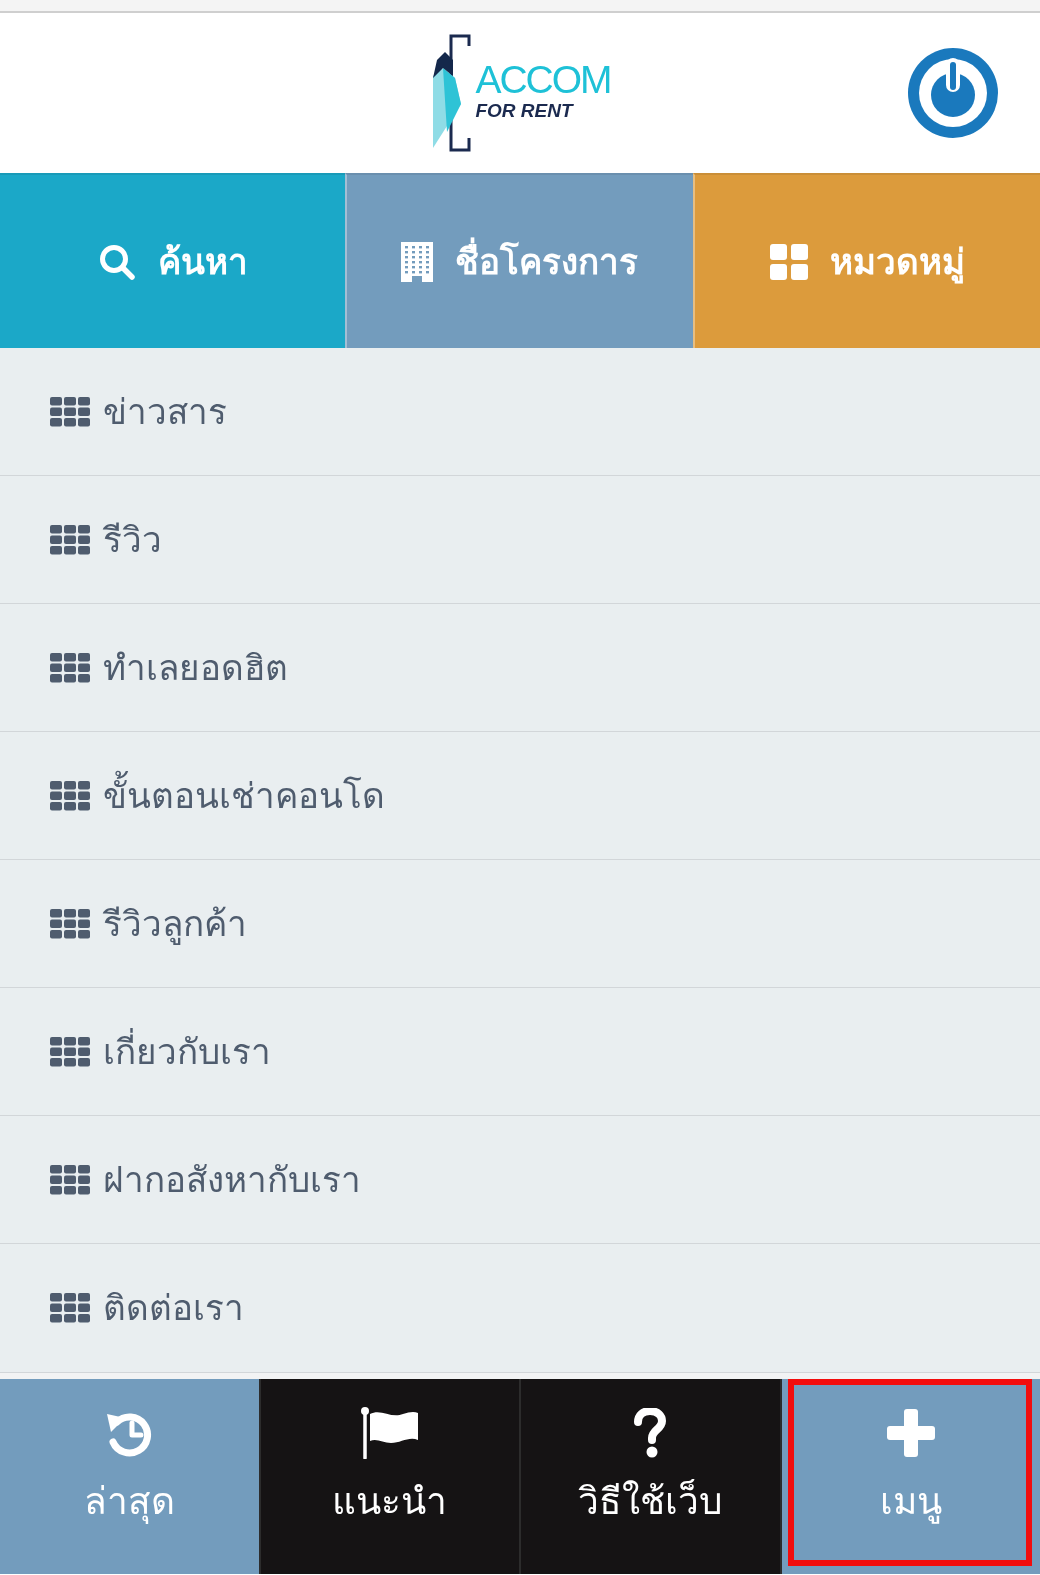 The width and height of the screenshot is (1040, 1575). I want to click on nav-button: ล่าสุด, so click(129, 1476).